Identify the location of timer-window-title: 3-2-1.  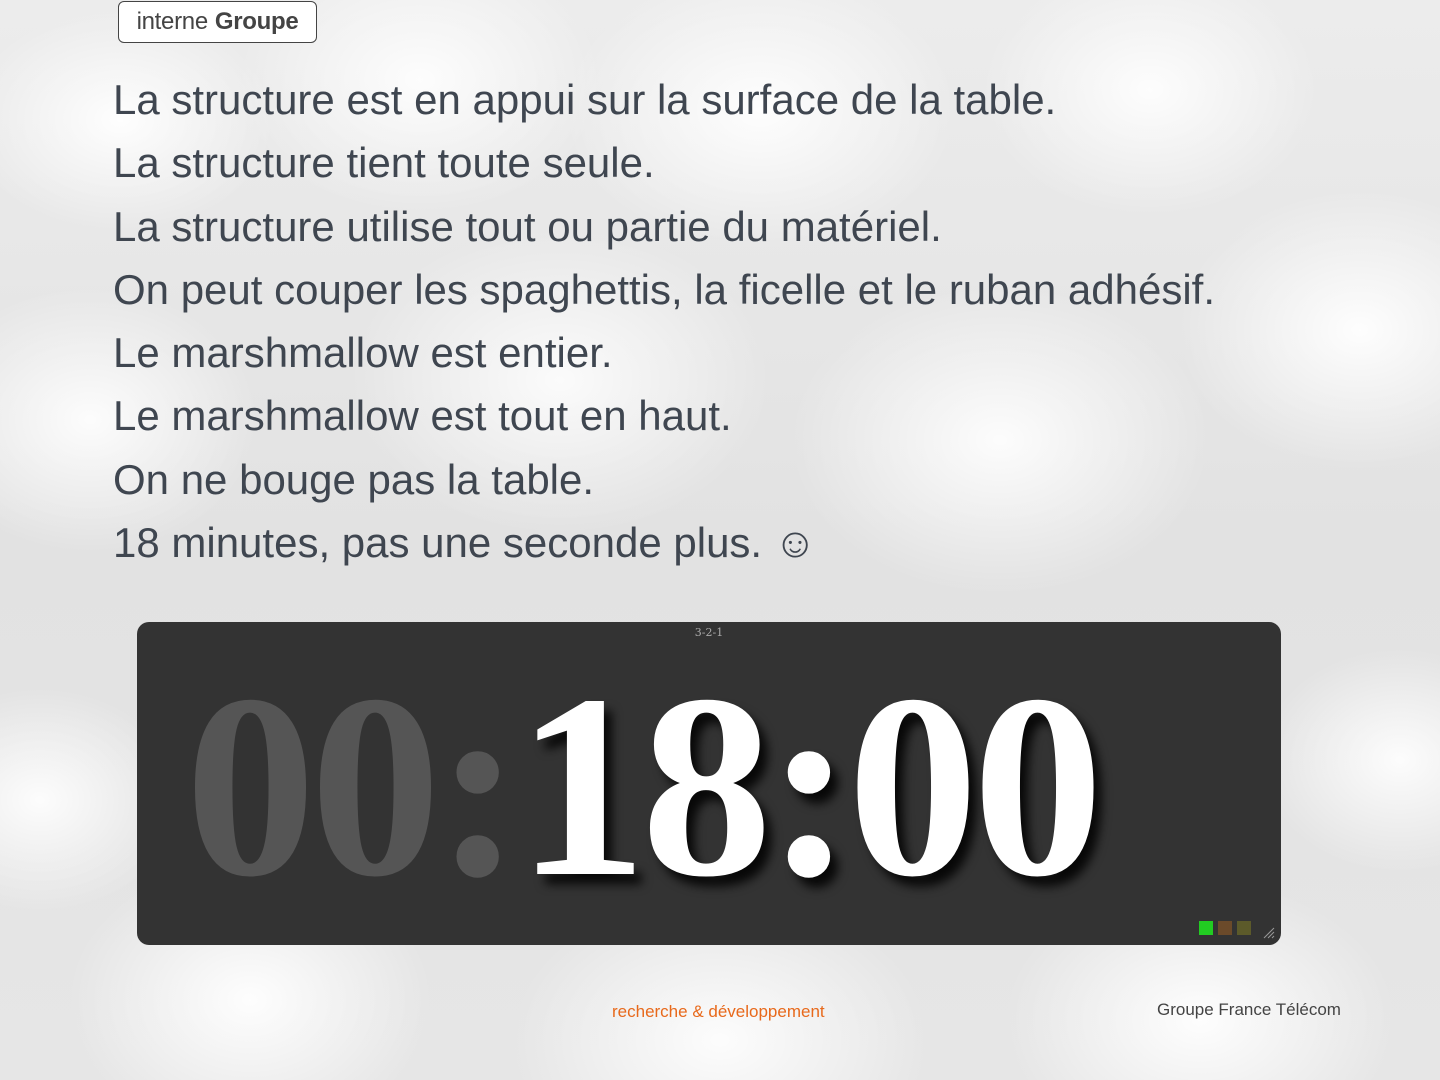
(709, 632).